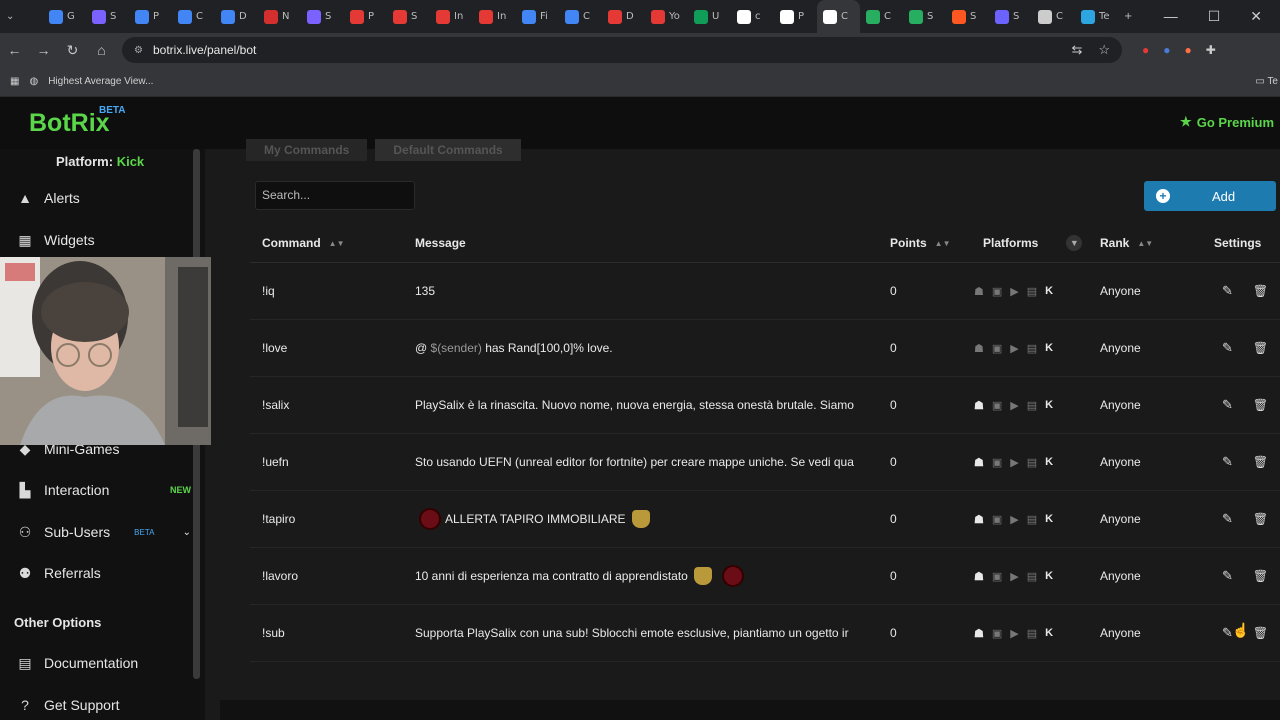  I want to click on close-icon: ✕, so click(1256, 16).